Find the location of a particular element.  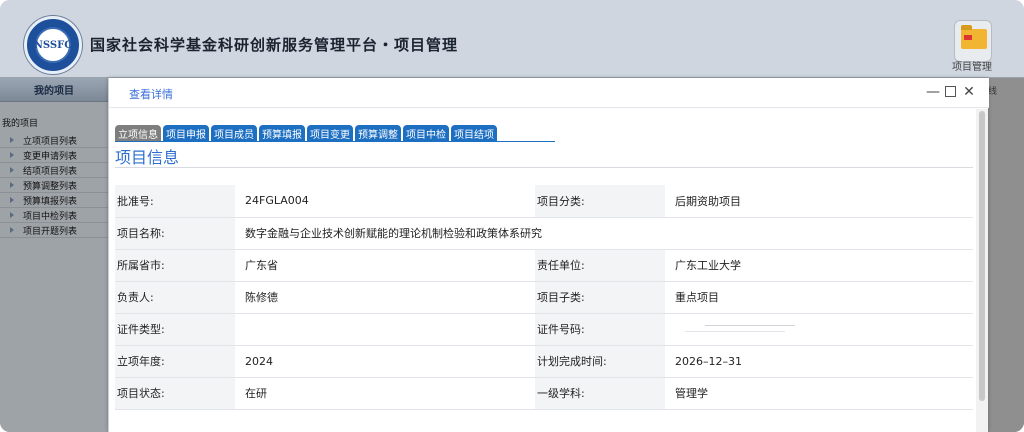

sidebar-item-label: 项目中检列表 is located at coordinates (50, 216).